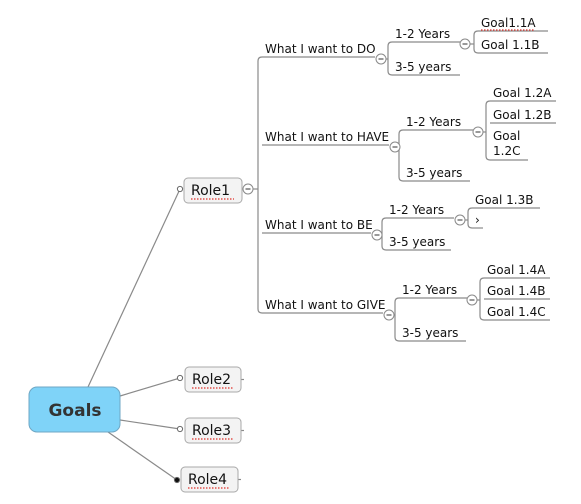 The image size is (581, 504). Describe the element at coordinates (516, 312) in the screenshot. I see `goal-topic-label: Goal 1.4C` at that location.